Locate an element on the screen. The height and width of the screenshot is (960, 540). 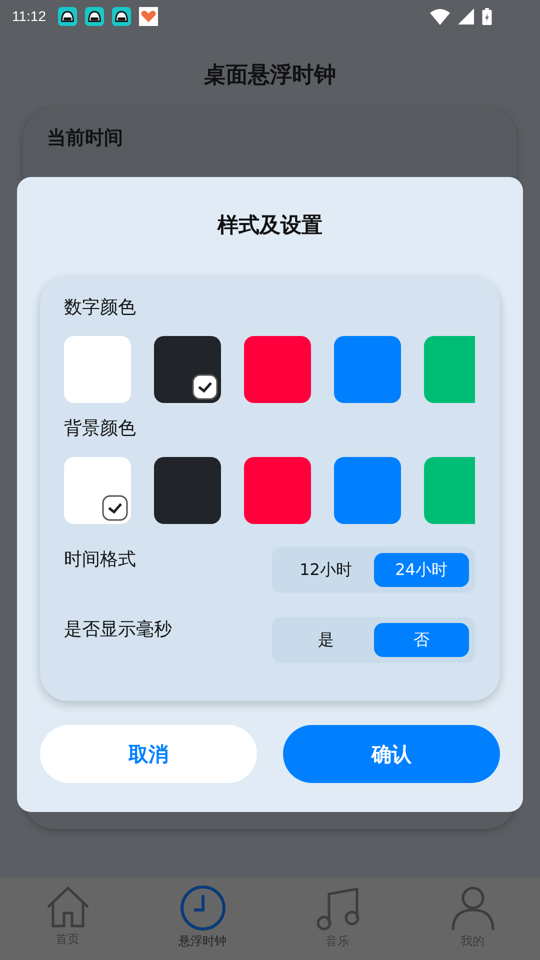
dialog-title: 样式及设置 is located at coordinates (270, 225).